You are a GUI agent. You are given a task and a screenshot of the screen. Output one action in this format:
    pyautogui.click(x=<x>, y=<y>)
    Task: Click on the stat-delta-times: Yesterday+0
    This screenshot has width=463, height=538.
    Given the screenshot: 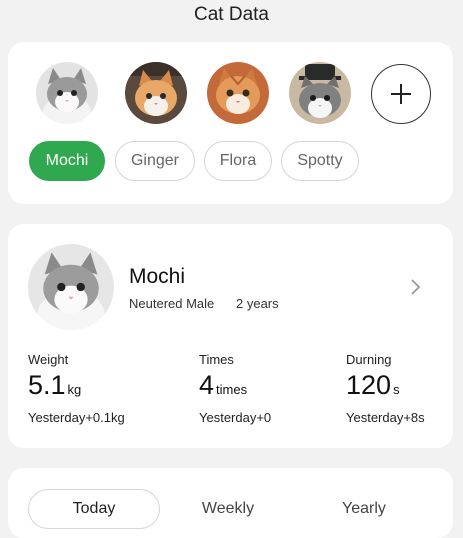 What is the action you would take?
    pyautogui.click(x=235, y=417)
    